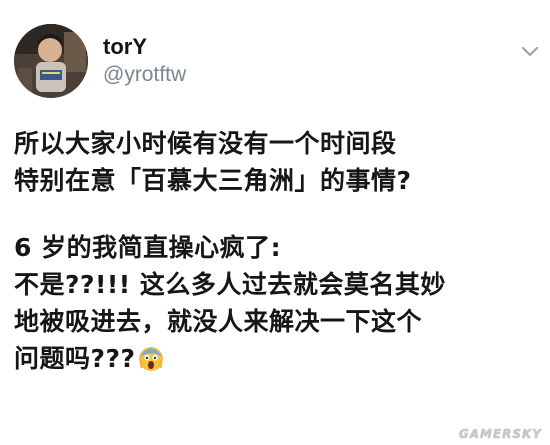  What do you see at coordinates (213, 180) in the screenshot?
I see `tweet-line: 特别在意「百慕大三角洲」的事情?` at bounding box center [213, 180].